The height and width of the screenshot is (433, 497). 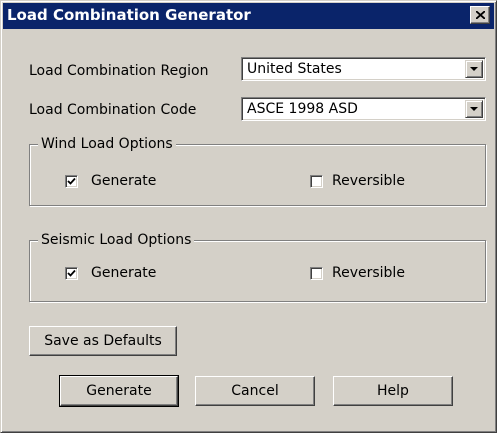 I want to click on close-icon, so click(x=480, y=15).